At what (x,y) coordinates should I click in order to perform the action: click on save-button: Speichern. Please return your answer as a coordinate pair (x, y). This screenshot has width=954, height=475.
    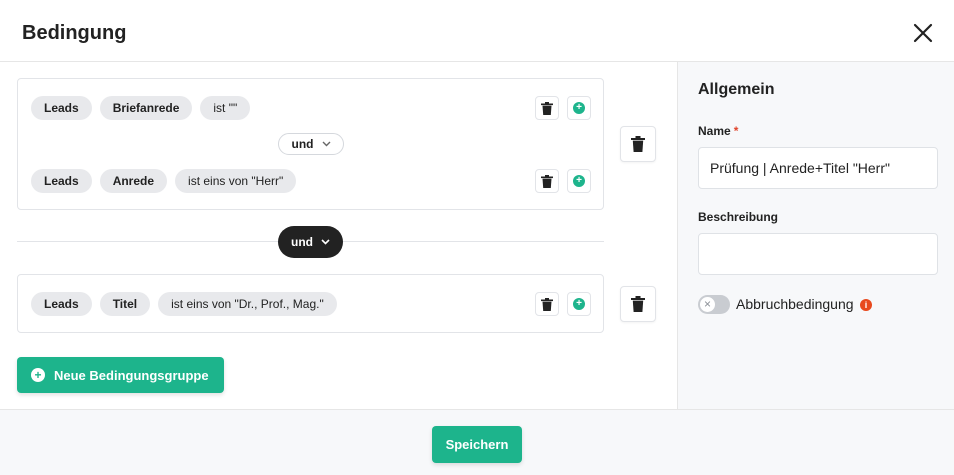
    Looking at the image, I should click on (477, 444).